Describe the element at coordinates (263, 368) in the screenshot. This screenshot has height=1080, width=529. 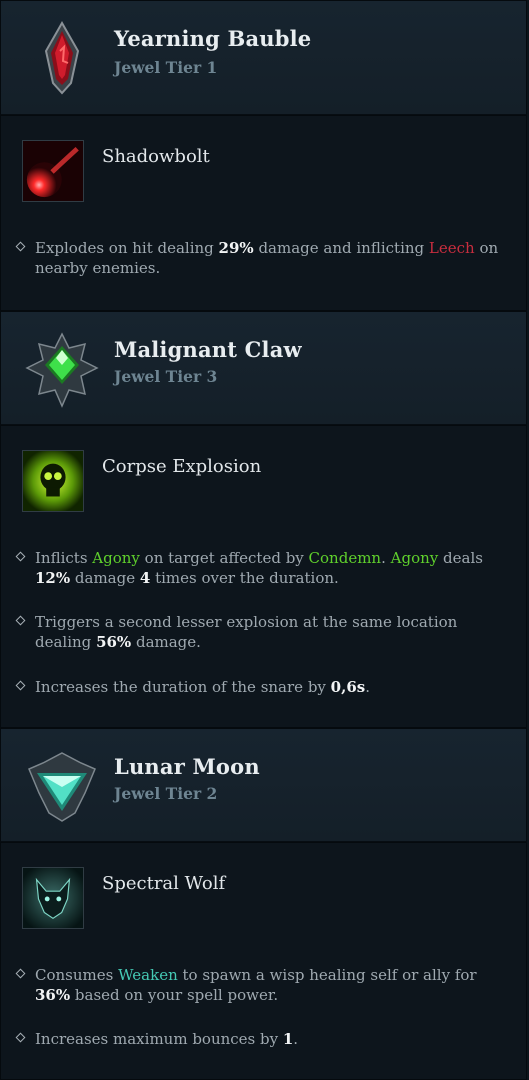
I see `jewel-header: Malignant Claw Jewel Tier 3` at that location.